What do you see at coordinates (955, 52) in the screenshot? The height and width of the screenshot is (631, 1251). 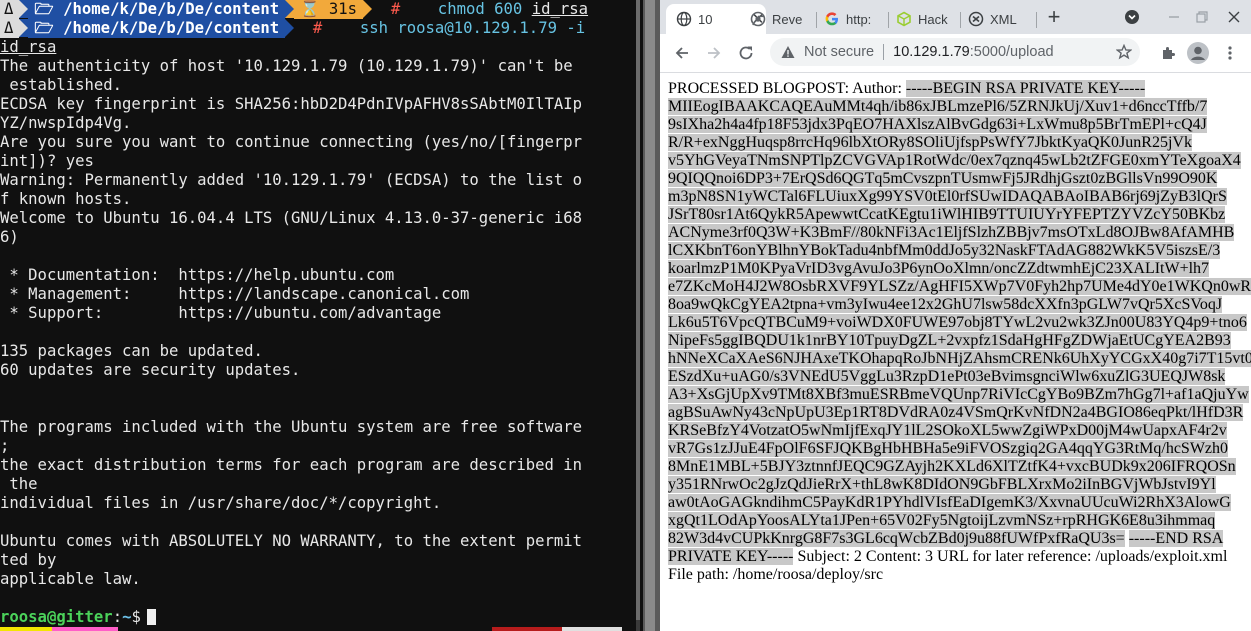 I see `address-bar: Not secure 10.129.1.79:5000/upload` at bounding box center [955, 52].